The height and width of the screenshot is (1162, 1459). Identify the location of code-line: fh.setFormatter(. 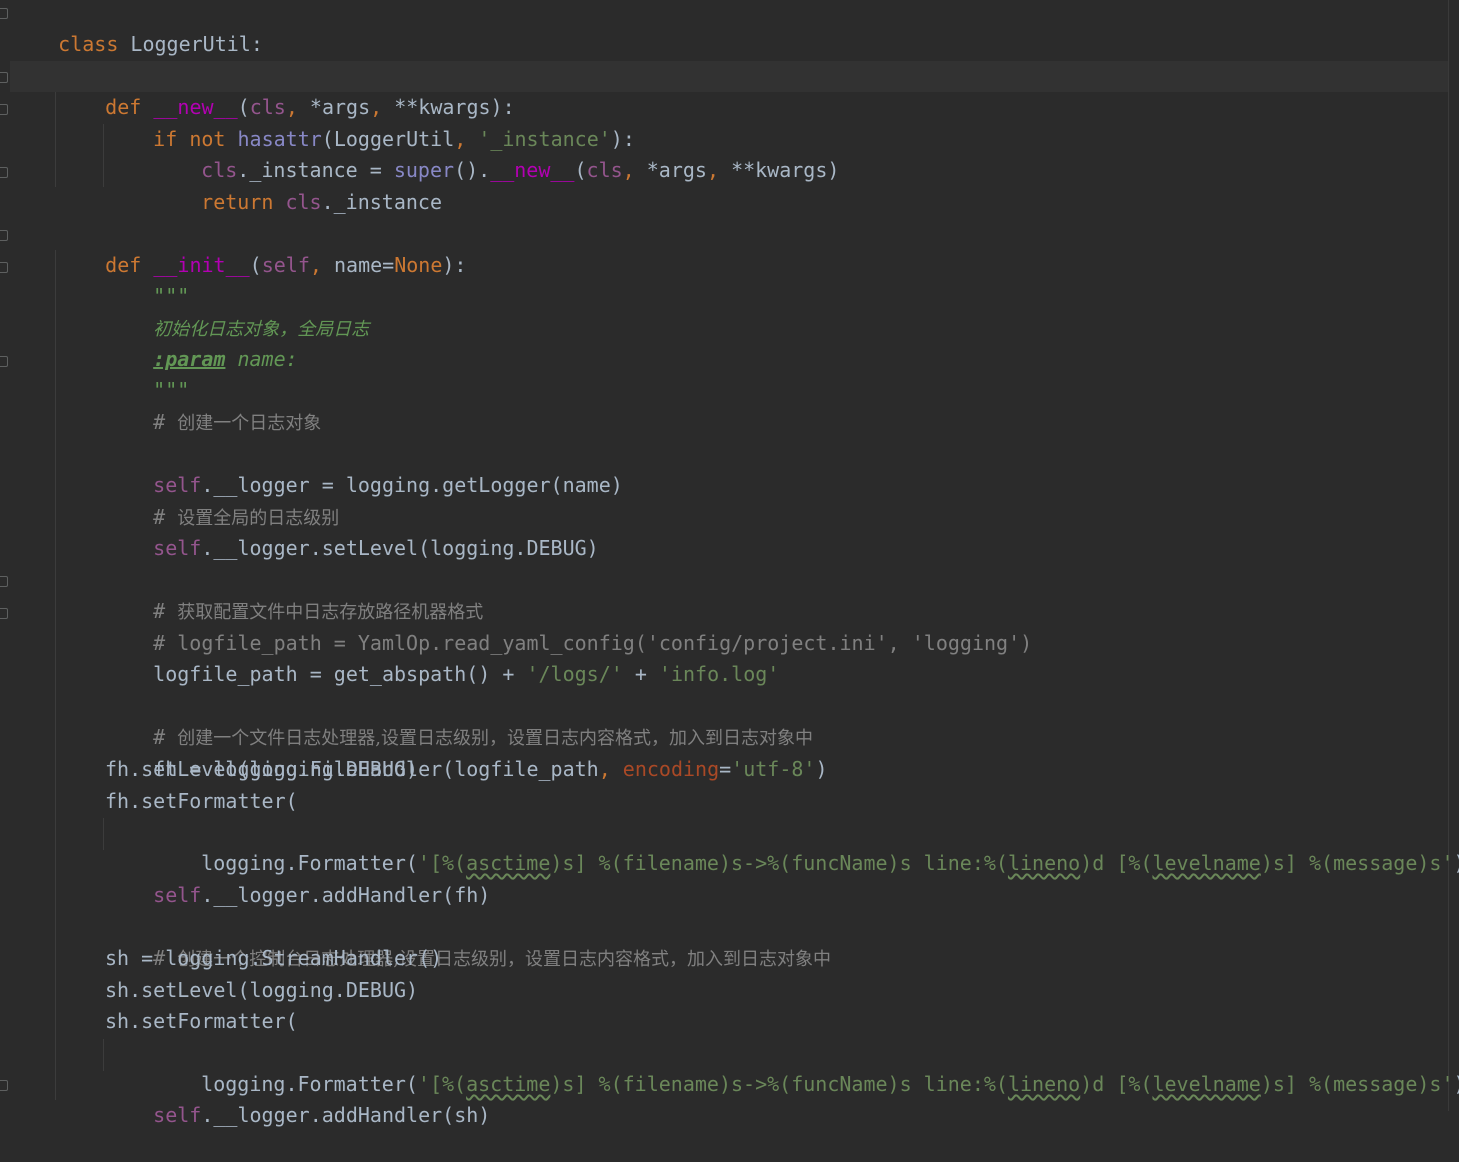
(201, 801).